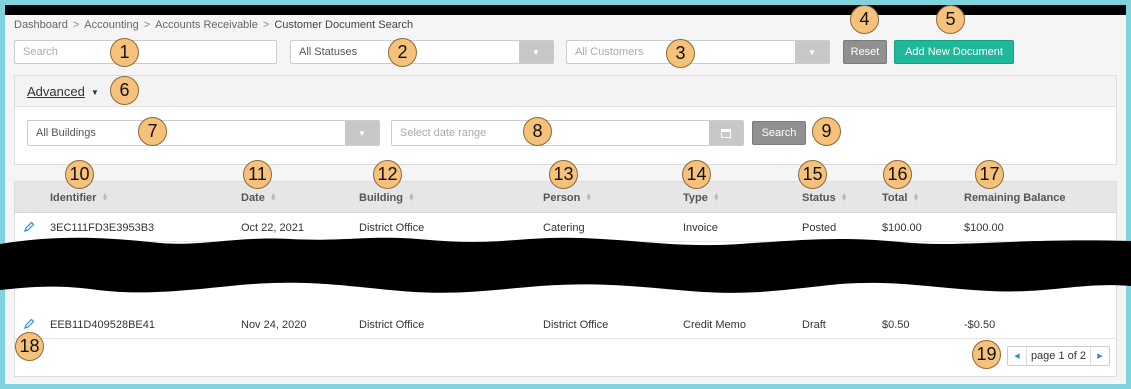 The height and width of the screenshot is (389, 1131). What do you see at coordinates (1100, 356) in the screenshot?
I see `next-page-icon: ▶` at bounding box center [1100, 356].